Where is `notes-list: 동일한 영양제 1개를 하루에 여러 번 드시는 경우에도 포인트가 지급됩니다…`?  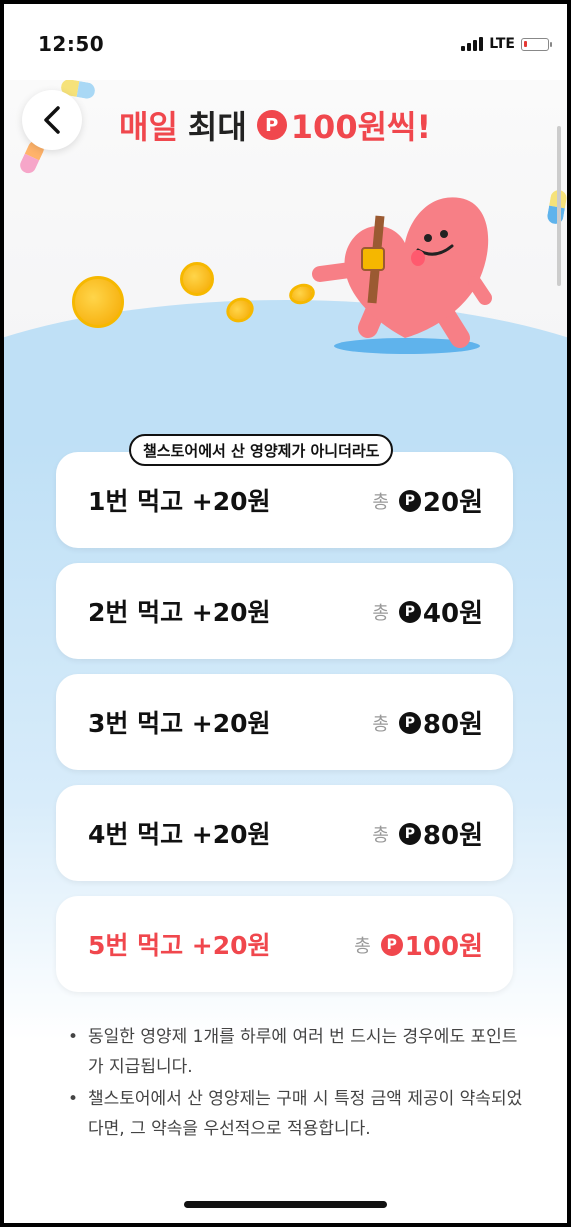
notes-list: 동일한 영양제 1개를 하루에 여러 번 드시는 경우에도 포인트가 지급됩니다… is located at coordinates (294, 1084).